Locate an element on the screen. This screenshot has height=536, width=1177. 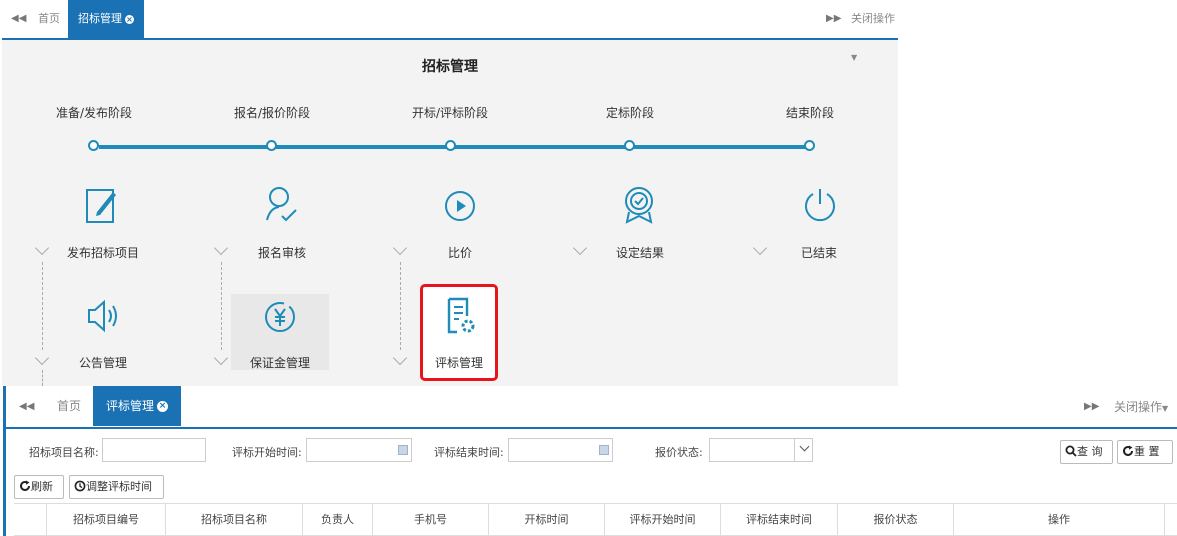
power-icon is located at coordinates (820, 206).